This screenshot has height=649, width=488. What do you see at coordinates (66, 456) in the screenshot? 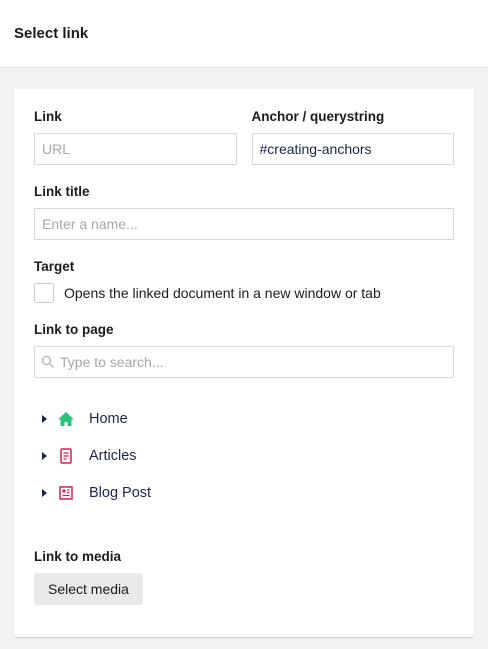
I see `document-list-icon` at bounding box center [66, 456].